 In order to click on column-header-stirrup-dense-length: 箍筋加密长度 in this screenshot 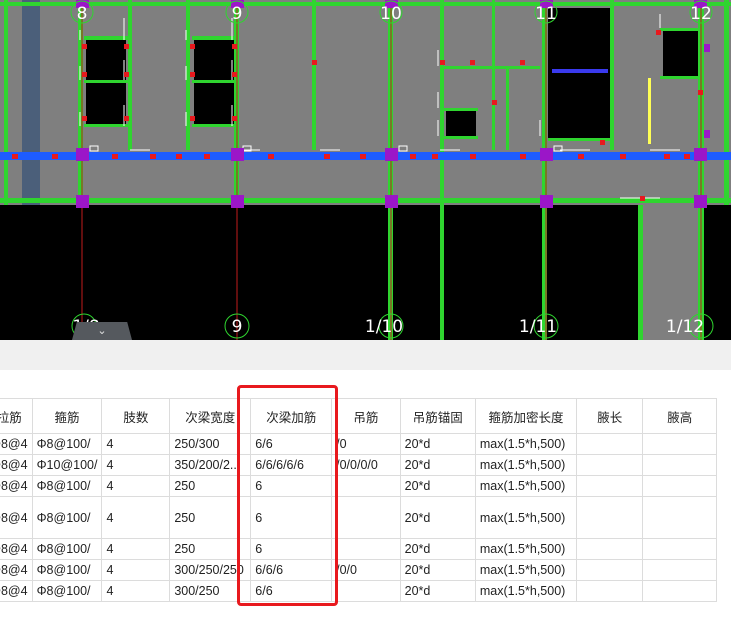, I will do `click(526, 416)`.